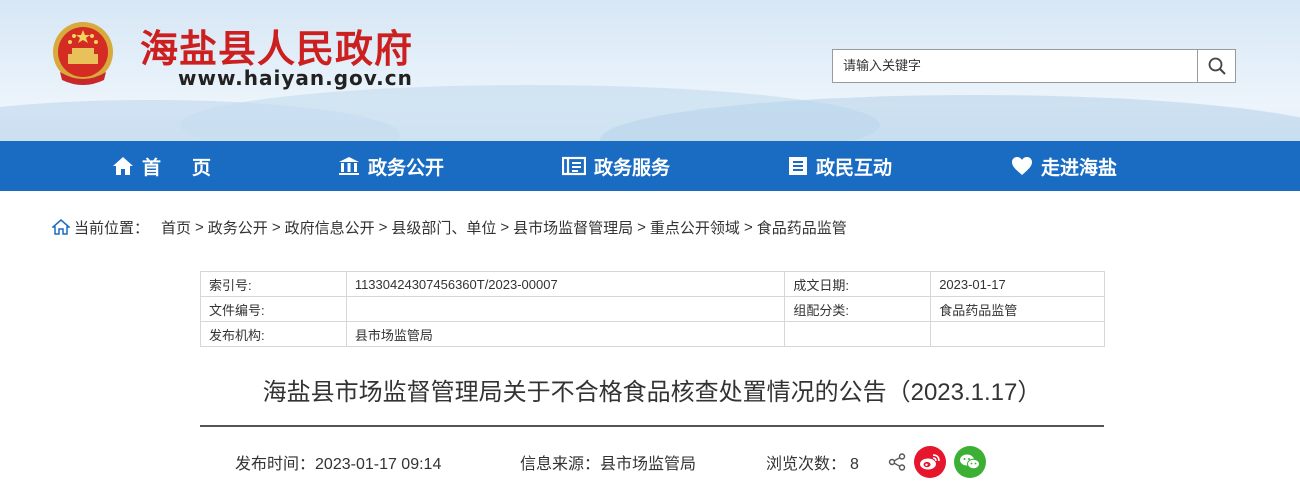 This screenshot has height=500, width=1300. What do you see at coordinates (349, 166) in the screenshot?
I see `building-icon` at bounding box center [349, 166].